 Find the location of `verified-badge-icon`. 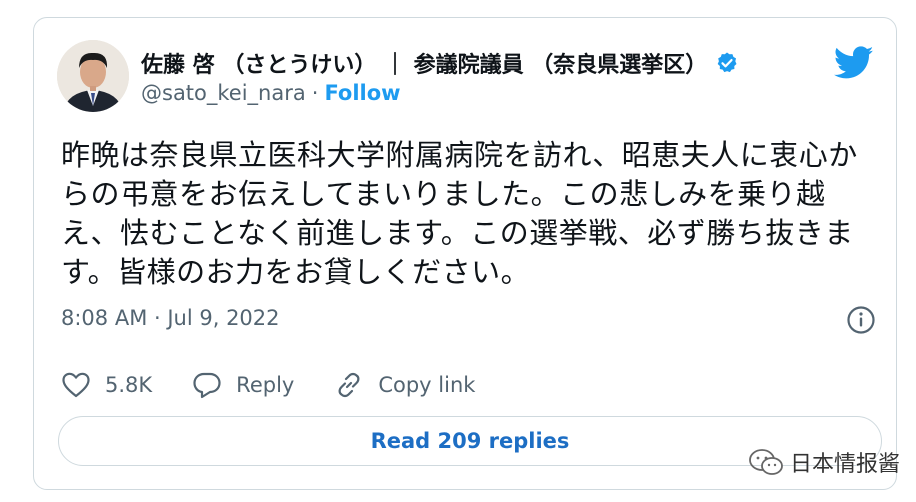

verified-badge-icon is located at coordinates (727, 63).